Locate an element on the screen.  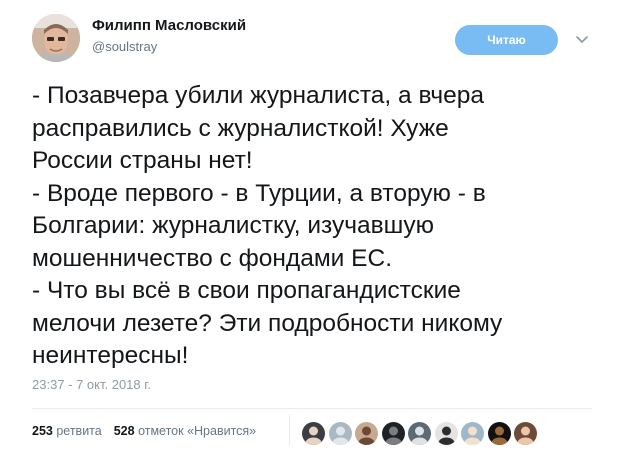
tweet-line: - Что вы всё в свои пропагандистские is located at coordinates (246, 290).